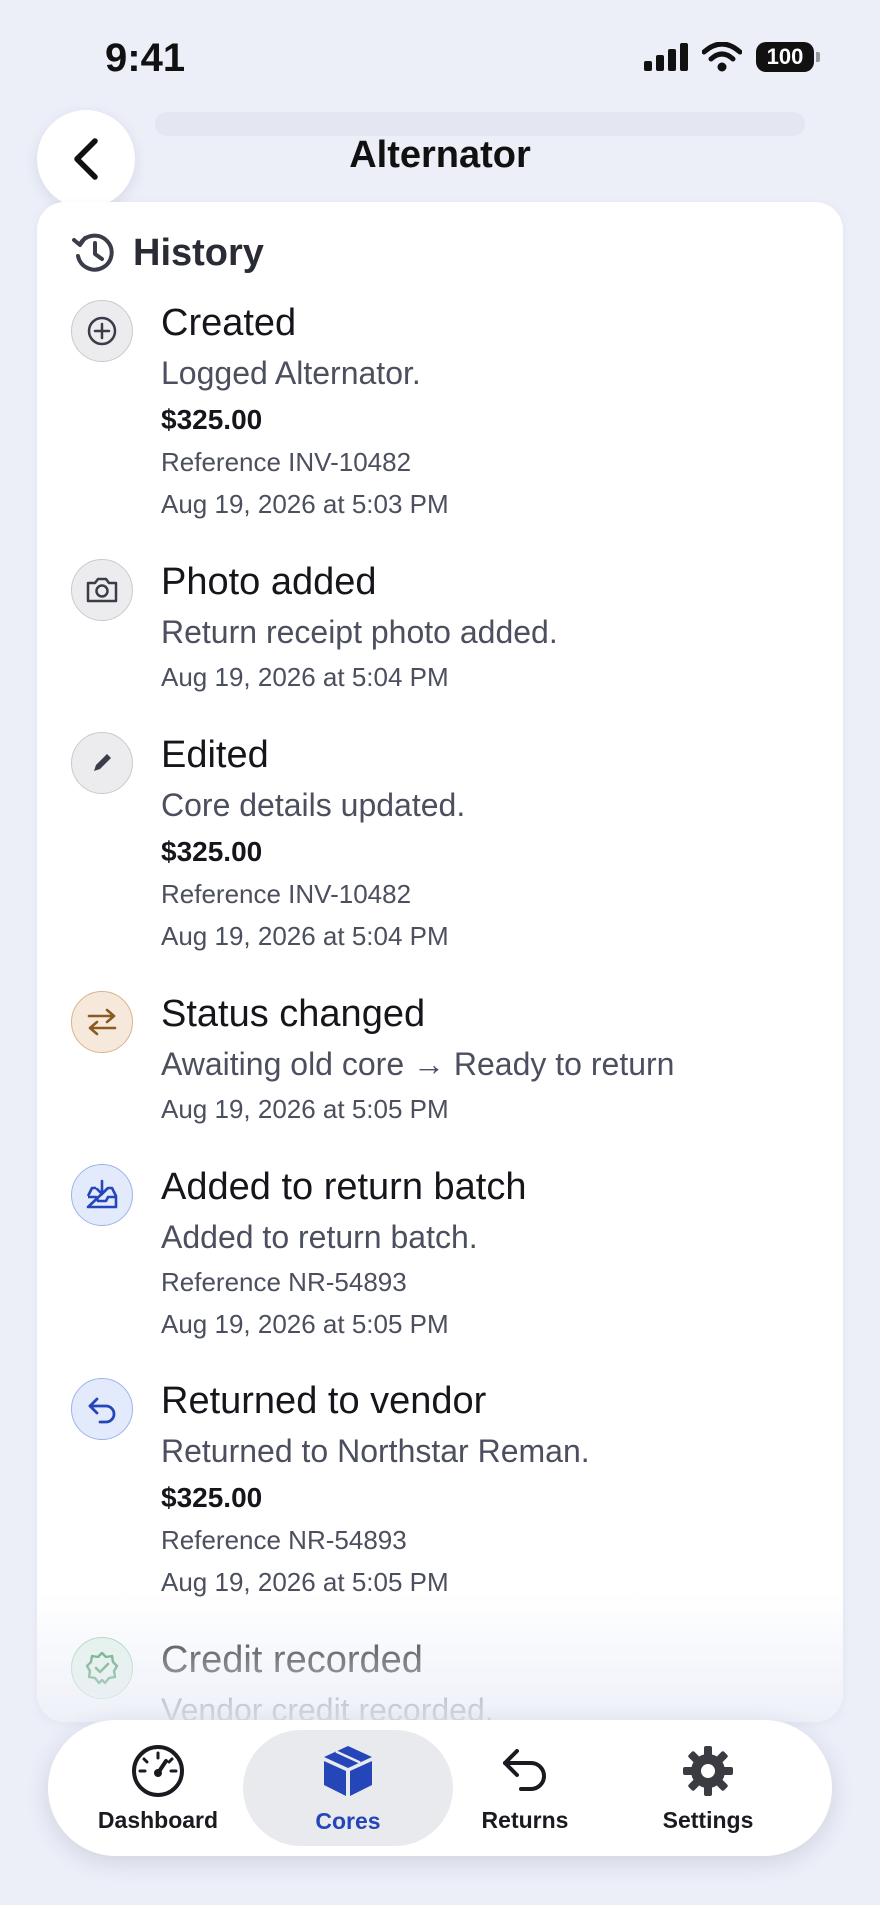  I want to click on entry-title: Created, so click(229, 323).